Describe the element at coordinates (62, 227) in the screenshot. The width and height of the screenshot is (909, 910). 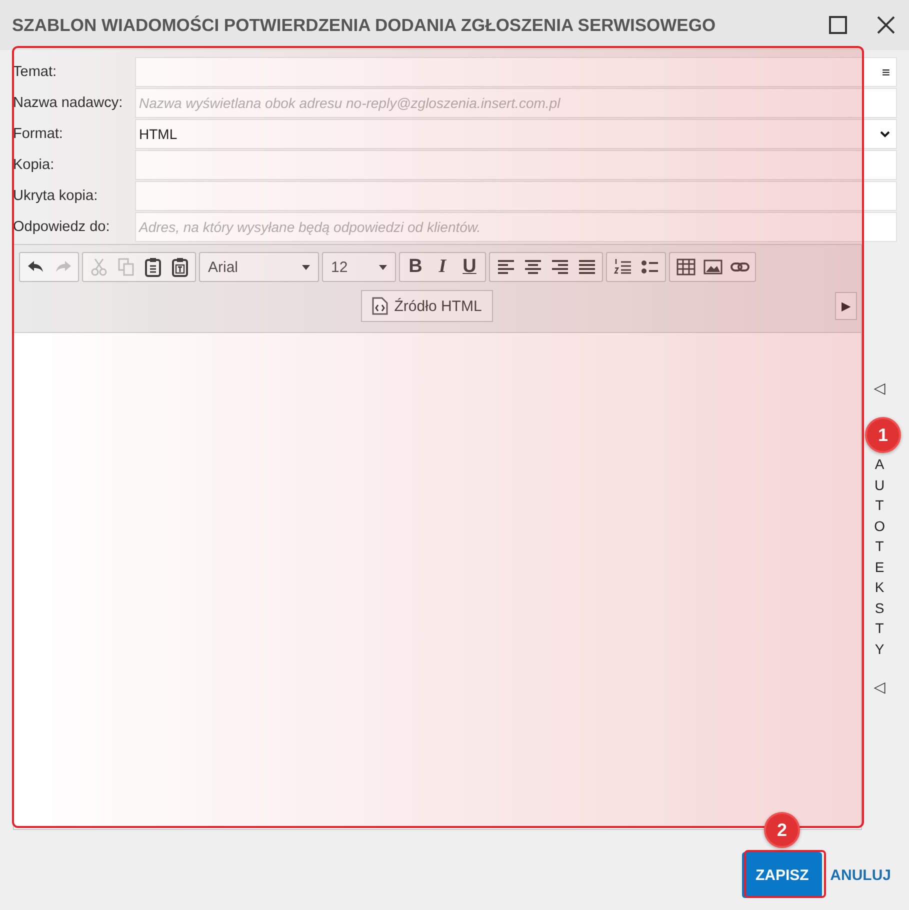
I see `field-label: Odpowiedz do:` at that location.